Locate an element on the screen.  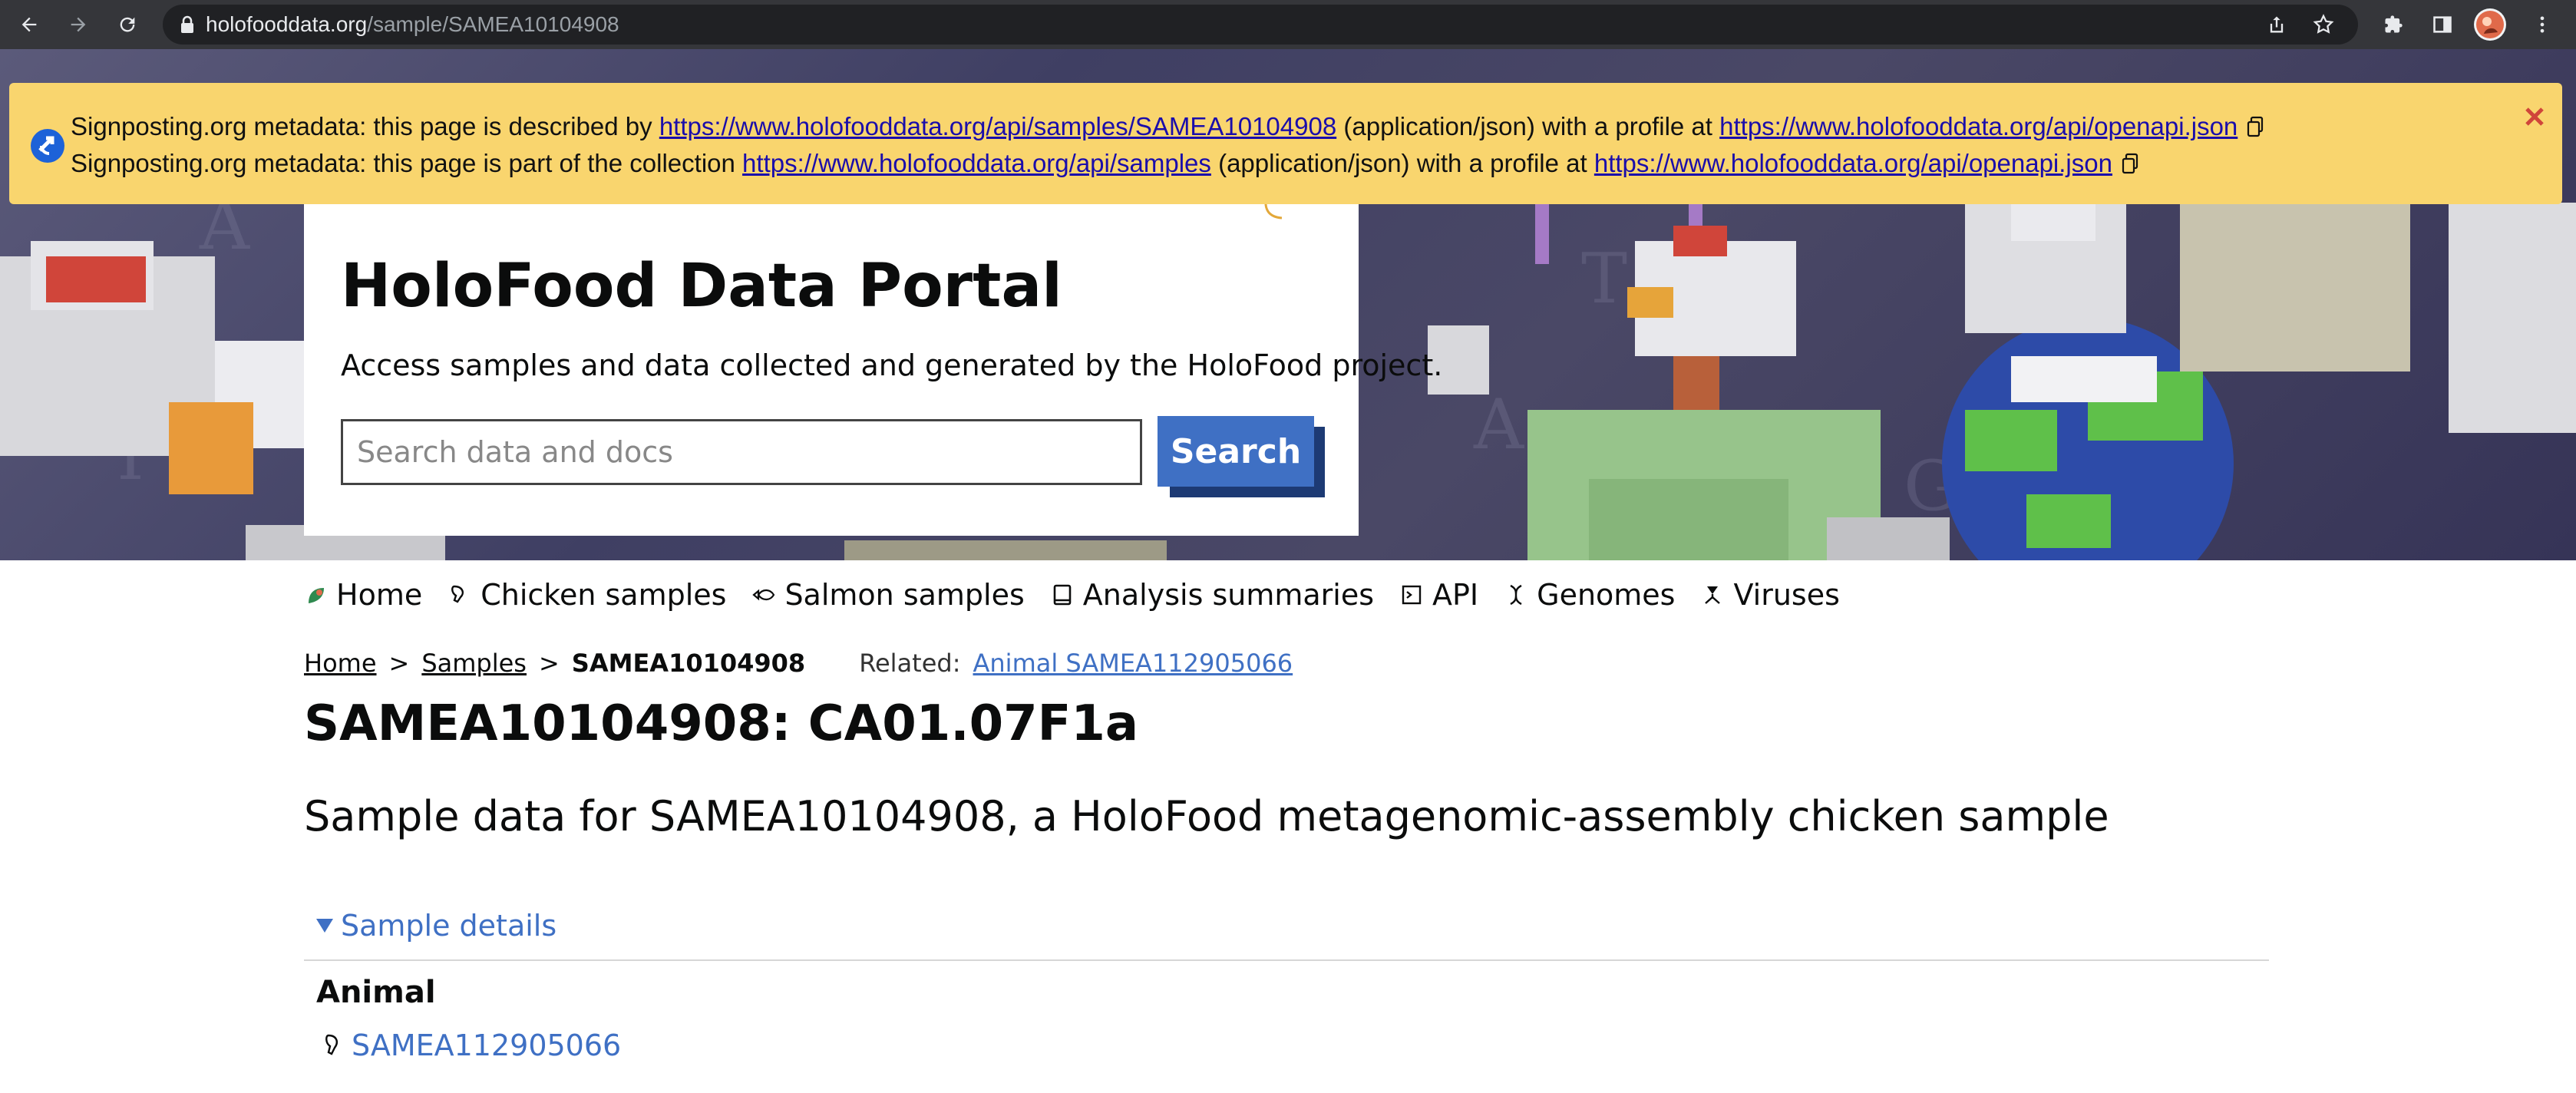
terminal-icon is located at coordinates (1412, 595).